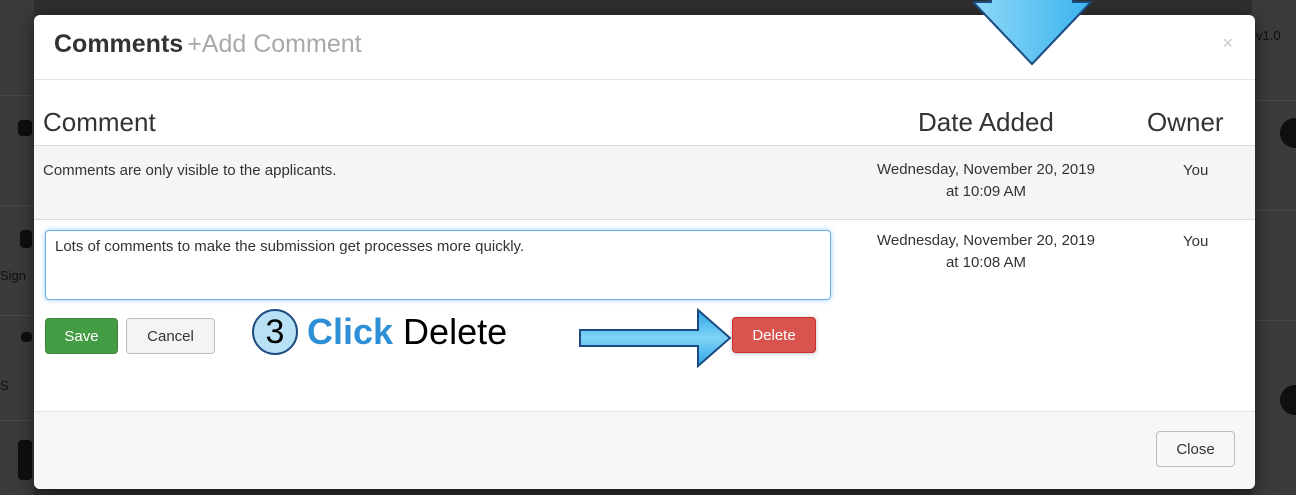 Image resolution: width=1296 pixels, height=495 pixels. Describe the element at coordinates (1185, 122) in the screenshot. I see `column-header-owner: Owner` at that location.